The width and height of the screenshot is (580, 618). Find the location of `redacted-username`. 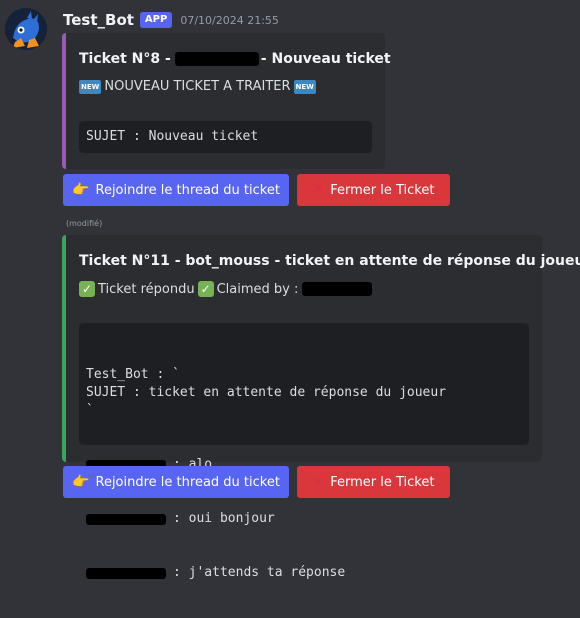

redacted-username is located at coordinates (216, 59).